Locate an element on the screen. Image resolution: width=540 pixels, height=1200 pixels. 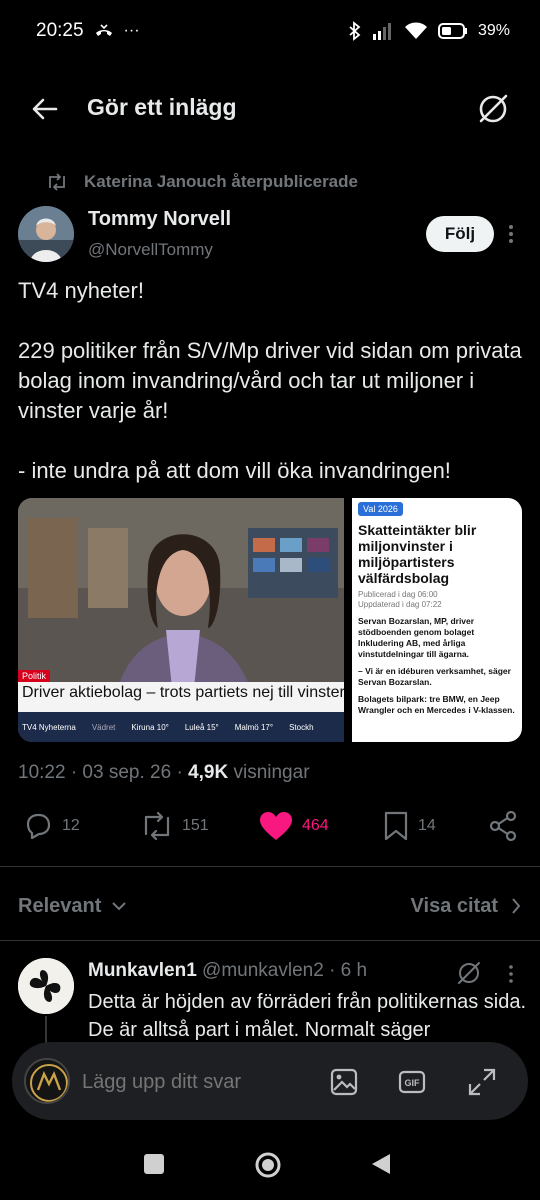
triangle-back-icon is located at coordinates (381, 1164).